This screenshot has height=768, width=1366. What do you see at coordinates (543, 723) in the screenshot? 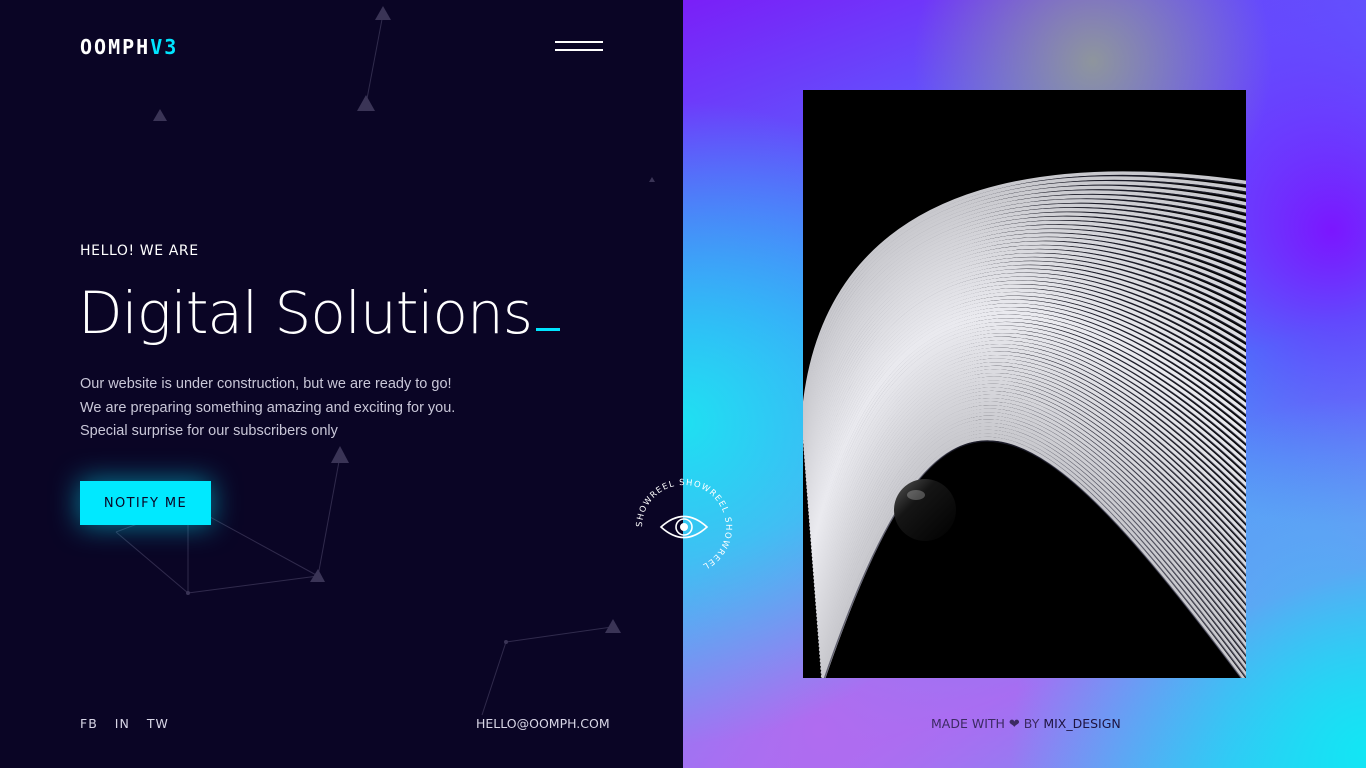
I see `email-link: HELLO@OOMPH.COM` at bounding box center [543, 723].